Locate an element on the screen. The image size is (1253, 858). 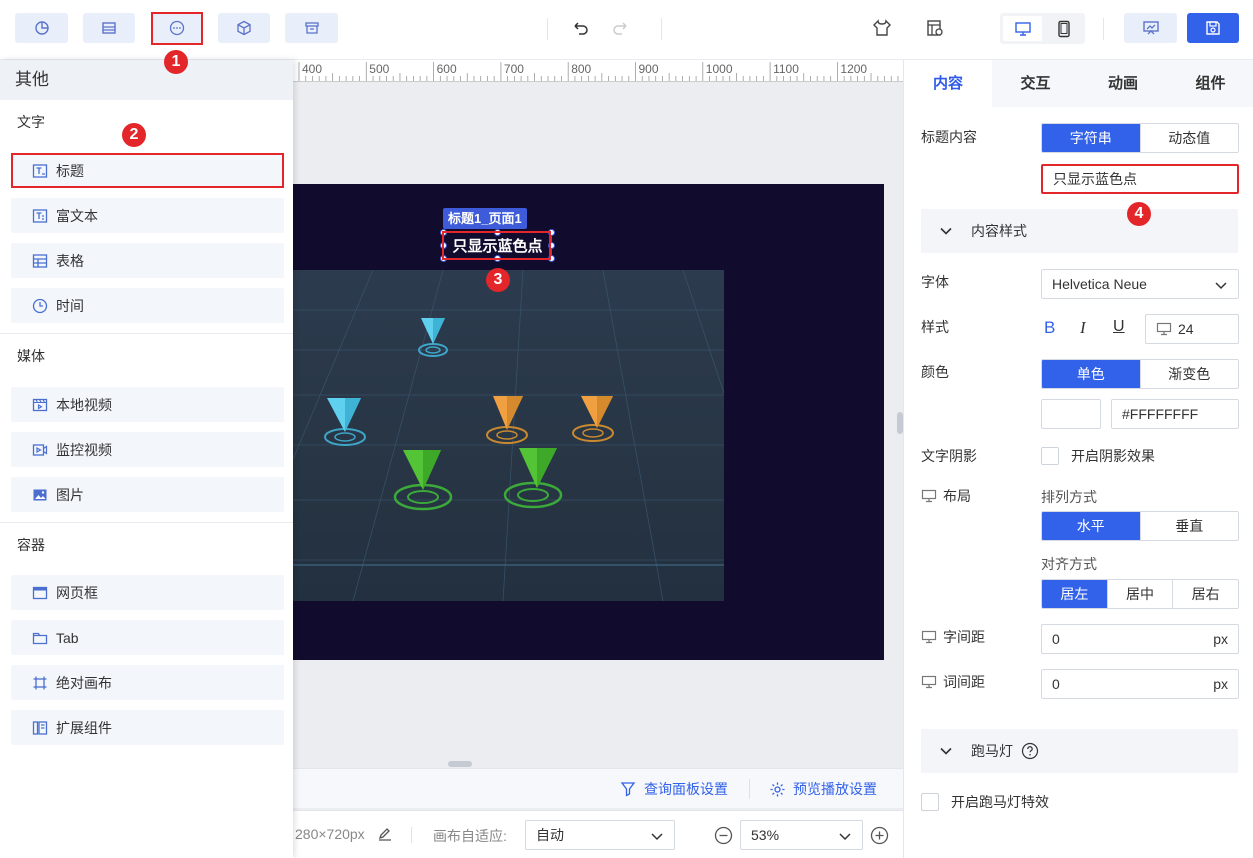
divider is located at coordinates (547, 29).